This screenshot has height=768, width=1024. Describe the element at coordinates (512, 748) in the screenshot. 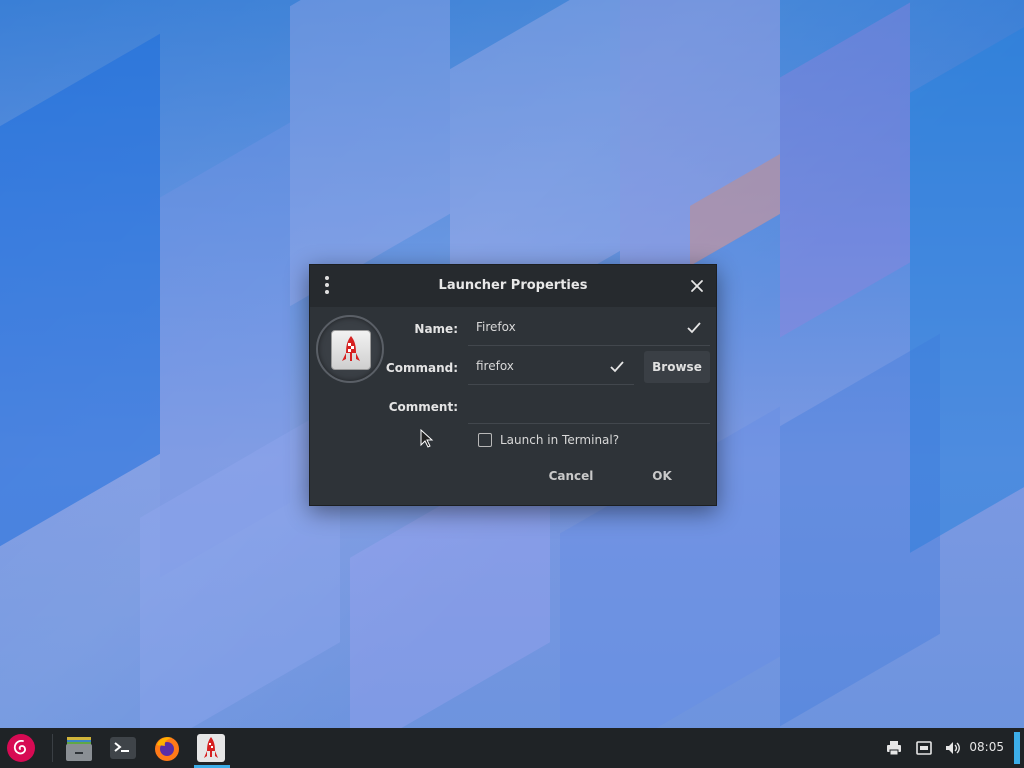

I see `taskbar: 08:05` at that location.